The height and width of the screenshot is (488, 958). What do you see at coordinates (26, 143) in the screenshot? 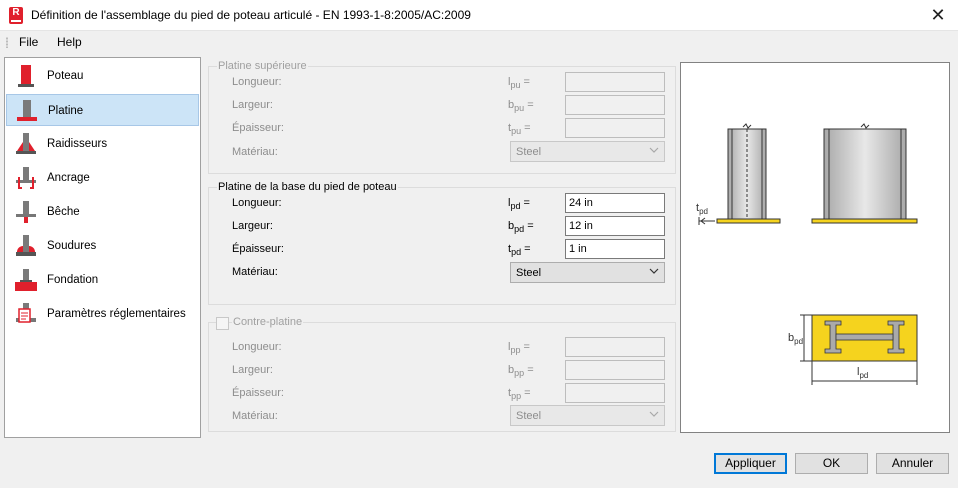
I see `stiffeners-icon` at bounding box center [26, 143].